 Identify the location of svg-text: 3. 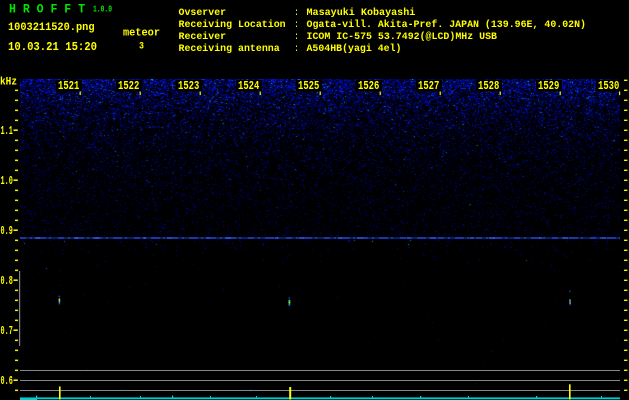
(141, 47).